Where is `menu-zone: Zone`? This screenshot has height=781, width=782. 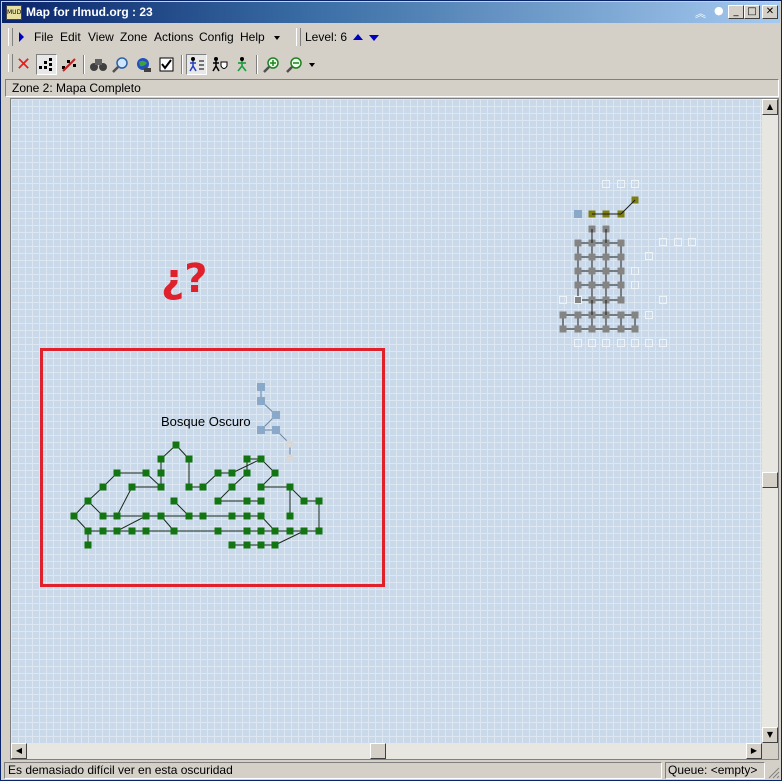 menu-zone: Zone is located at coordinates (133, 37).